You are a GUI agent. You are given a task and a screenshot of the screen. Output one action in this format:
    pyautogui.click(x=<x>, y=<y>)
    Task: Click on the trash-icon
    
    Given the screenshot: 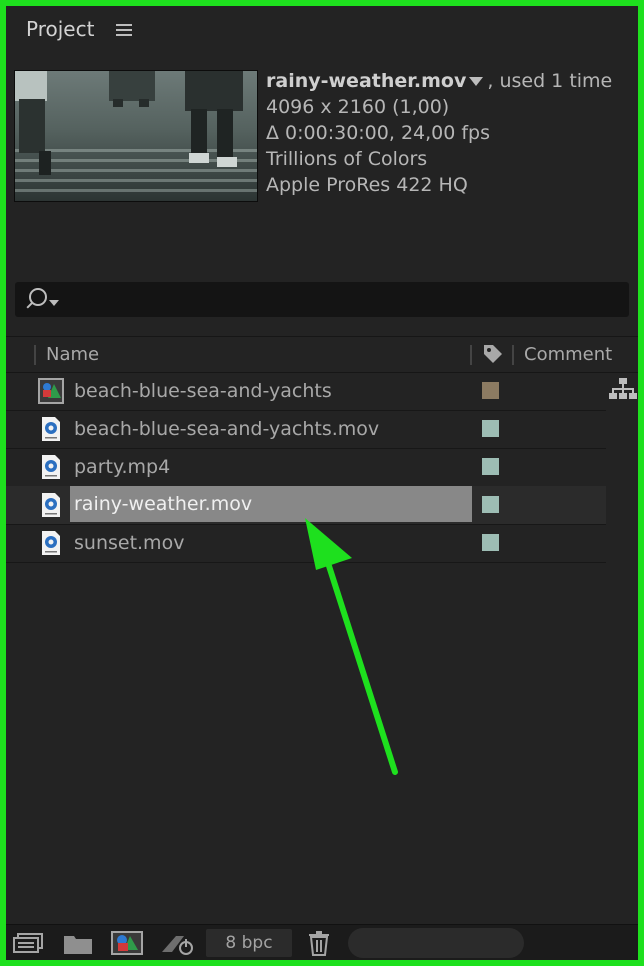 What is the action you would take?
    pyautogui.click(x=319, y=943)
    